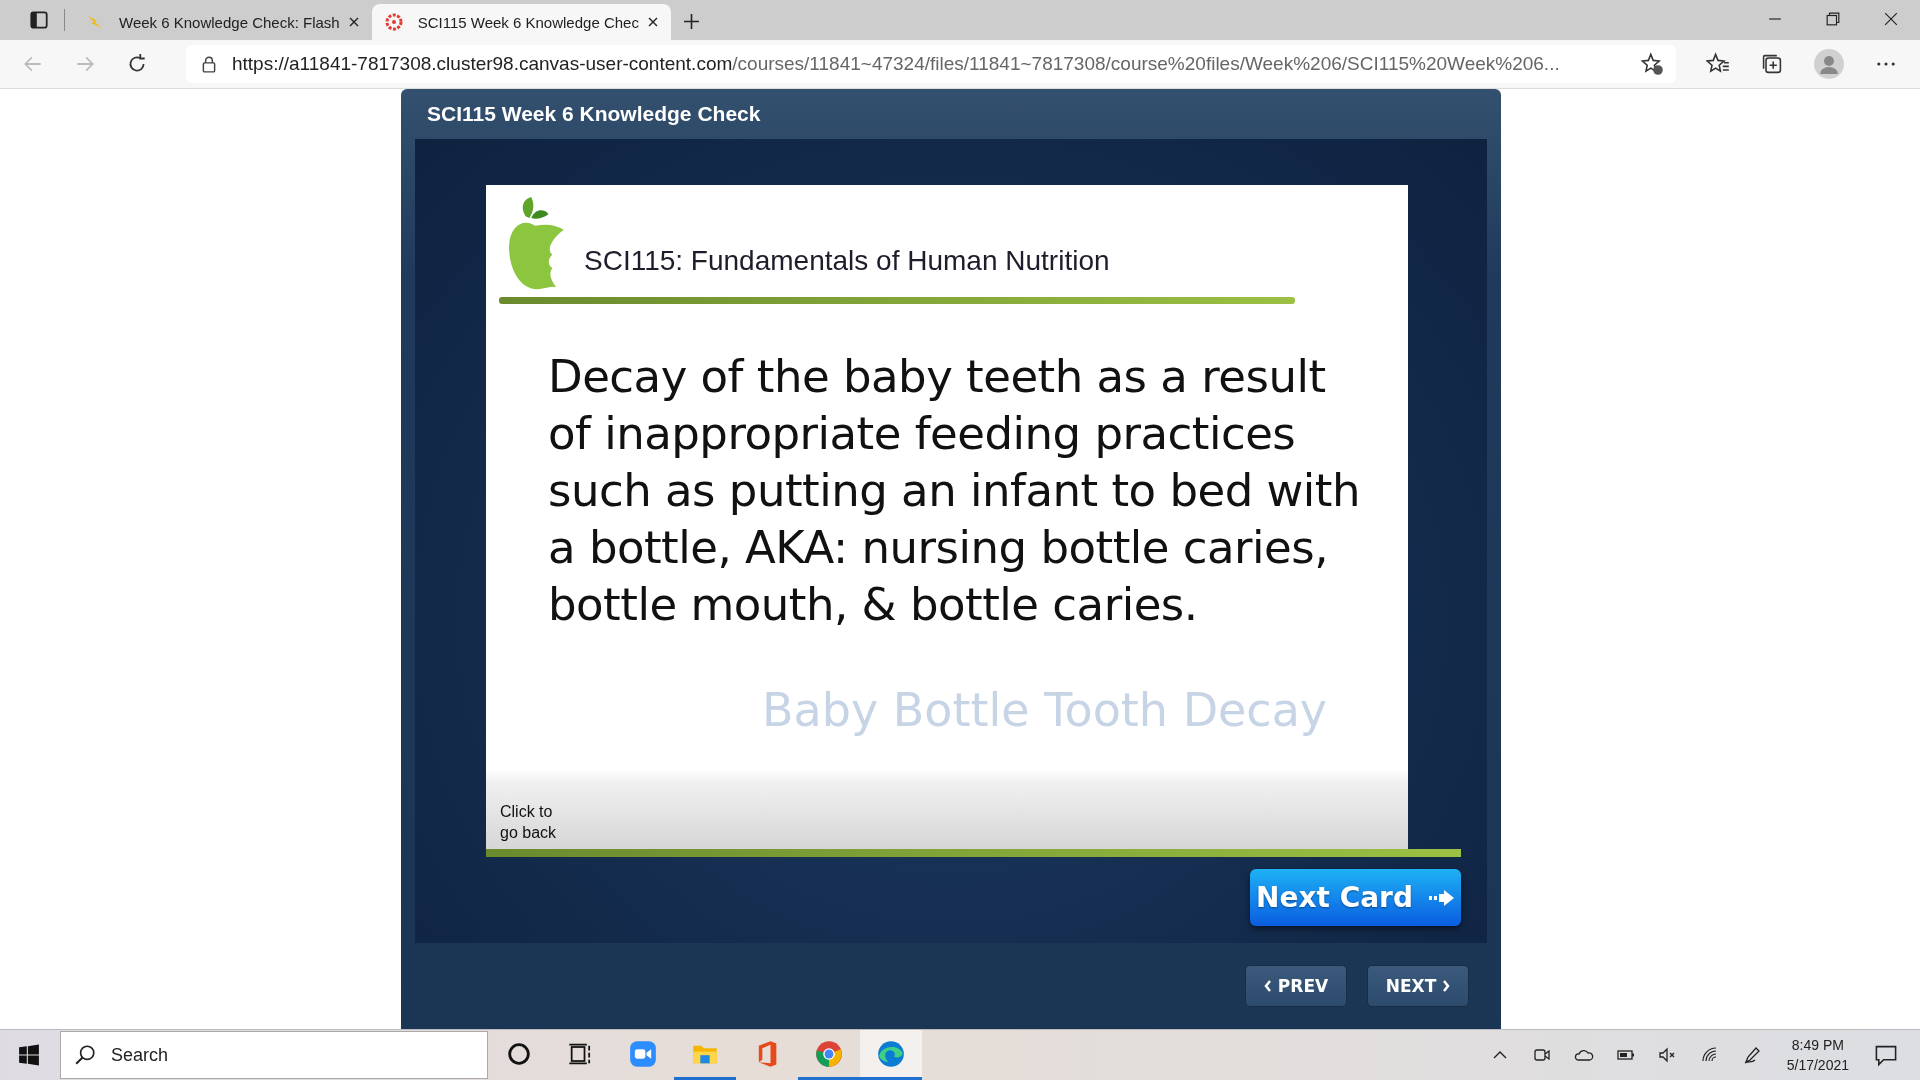 This screenshot has height=1080, width=1920. Describe the element at coordinates (594, 114) in the screenshot. I see `player-title: SCI115 Week 6 Knowledge Check` at that location.